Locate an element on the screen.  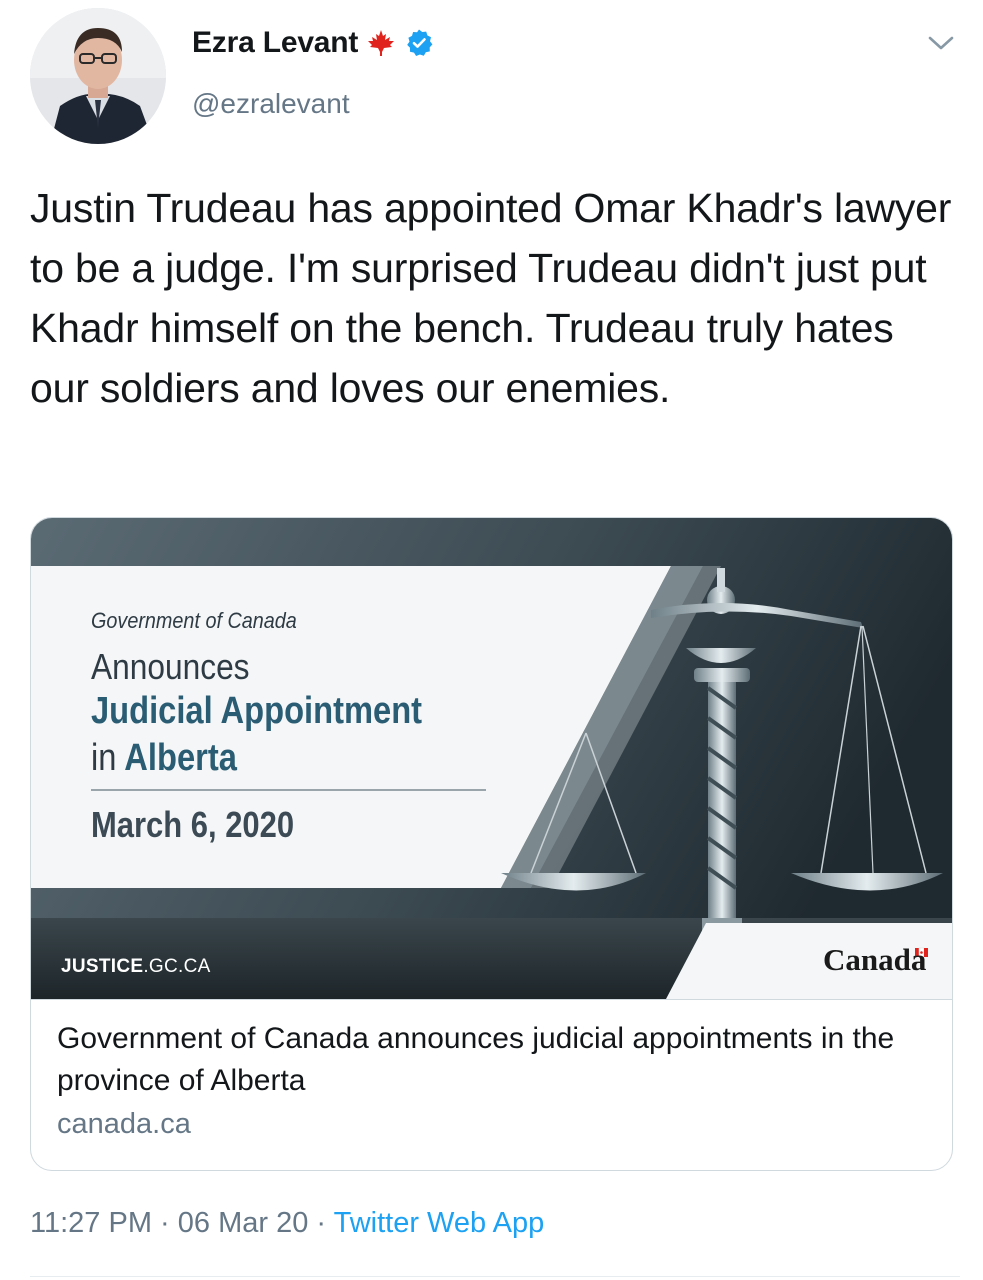
tweet-time: 11:27 PM is located at coordinates (91, 1223).